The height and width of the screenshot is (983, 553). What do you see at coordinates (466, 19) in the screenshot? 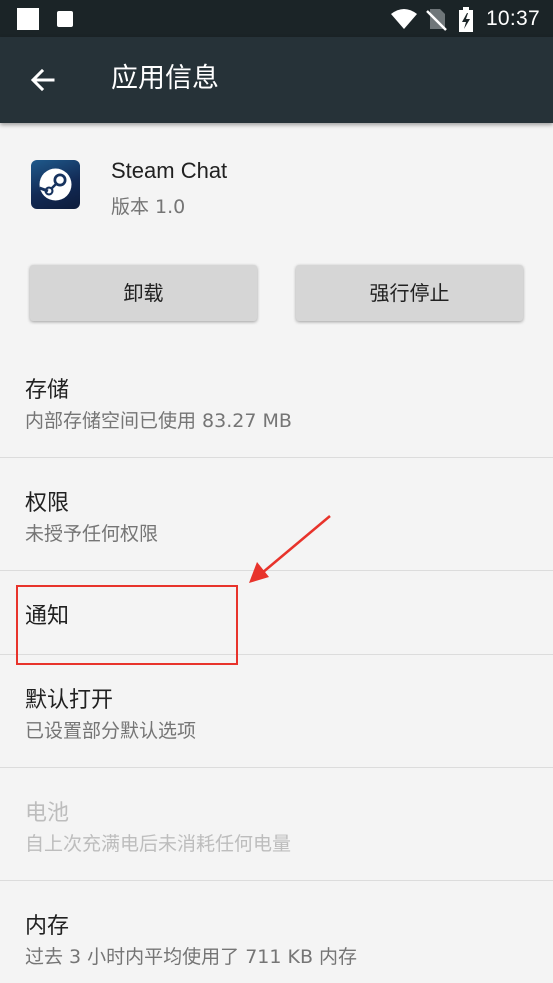
I see `battery-charging-icon` at bounding box center [466, 19].